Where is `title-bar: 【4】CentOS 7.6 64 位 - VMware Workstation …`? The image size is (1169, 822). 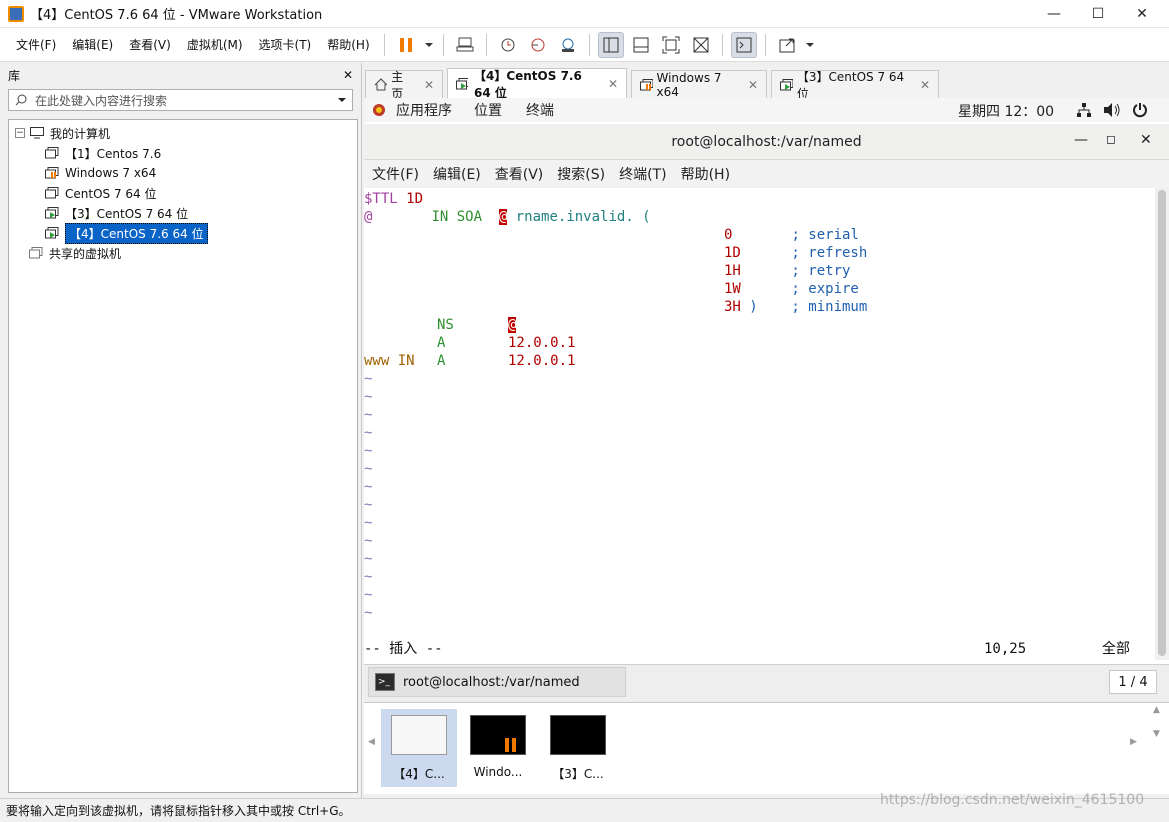 title-bar: 【4】CentOS 7.6 64 位 - VMware Workstation … is located at coordinates (584, 14).